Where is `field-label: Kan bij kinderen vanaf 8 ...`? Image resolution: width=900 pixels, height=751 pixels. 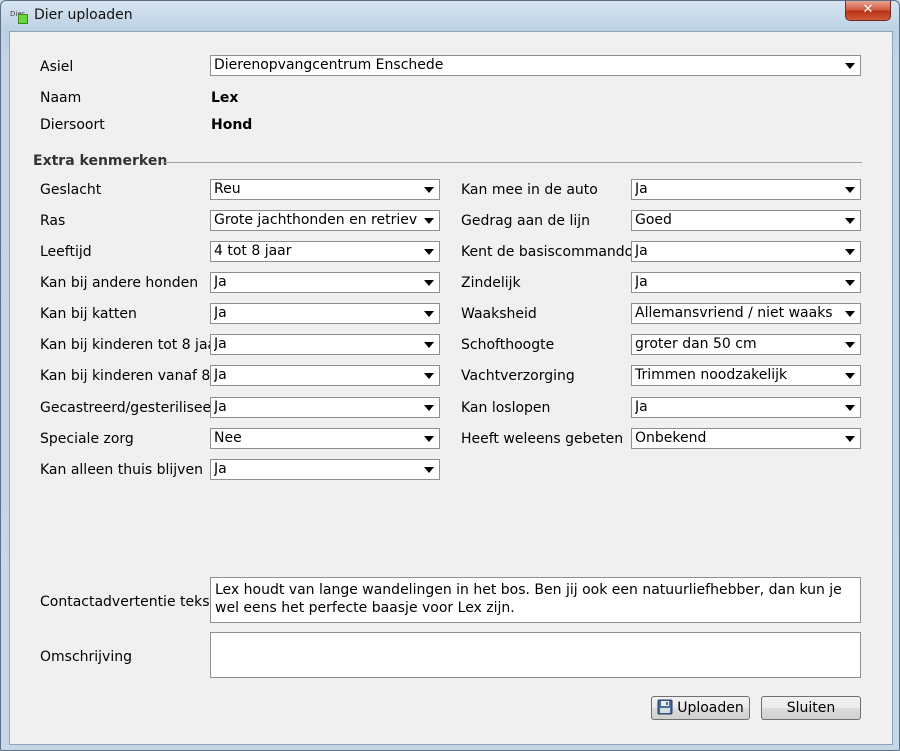 field-label: Kan bij kinderen vanaf 8 ... is located at coordinates (134, 376).